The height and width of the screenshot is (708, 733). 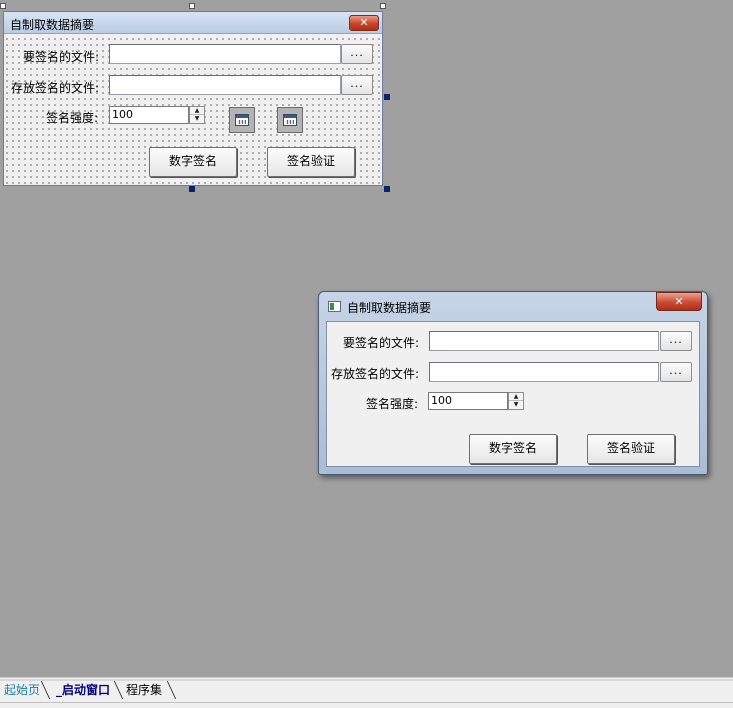 I want to click on status-divider, so click(x=366, y=702).